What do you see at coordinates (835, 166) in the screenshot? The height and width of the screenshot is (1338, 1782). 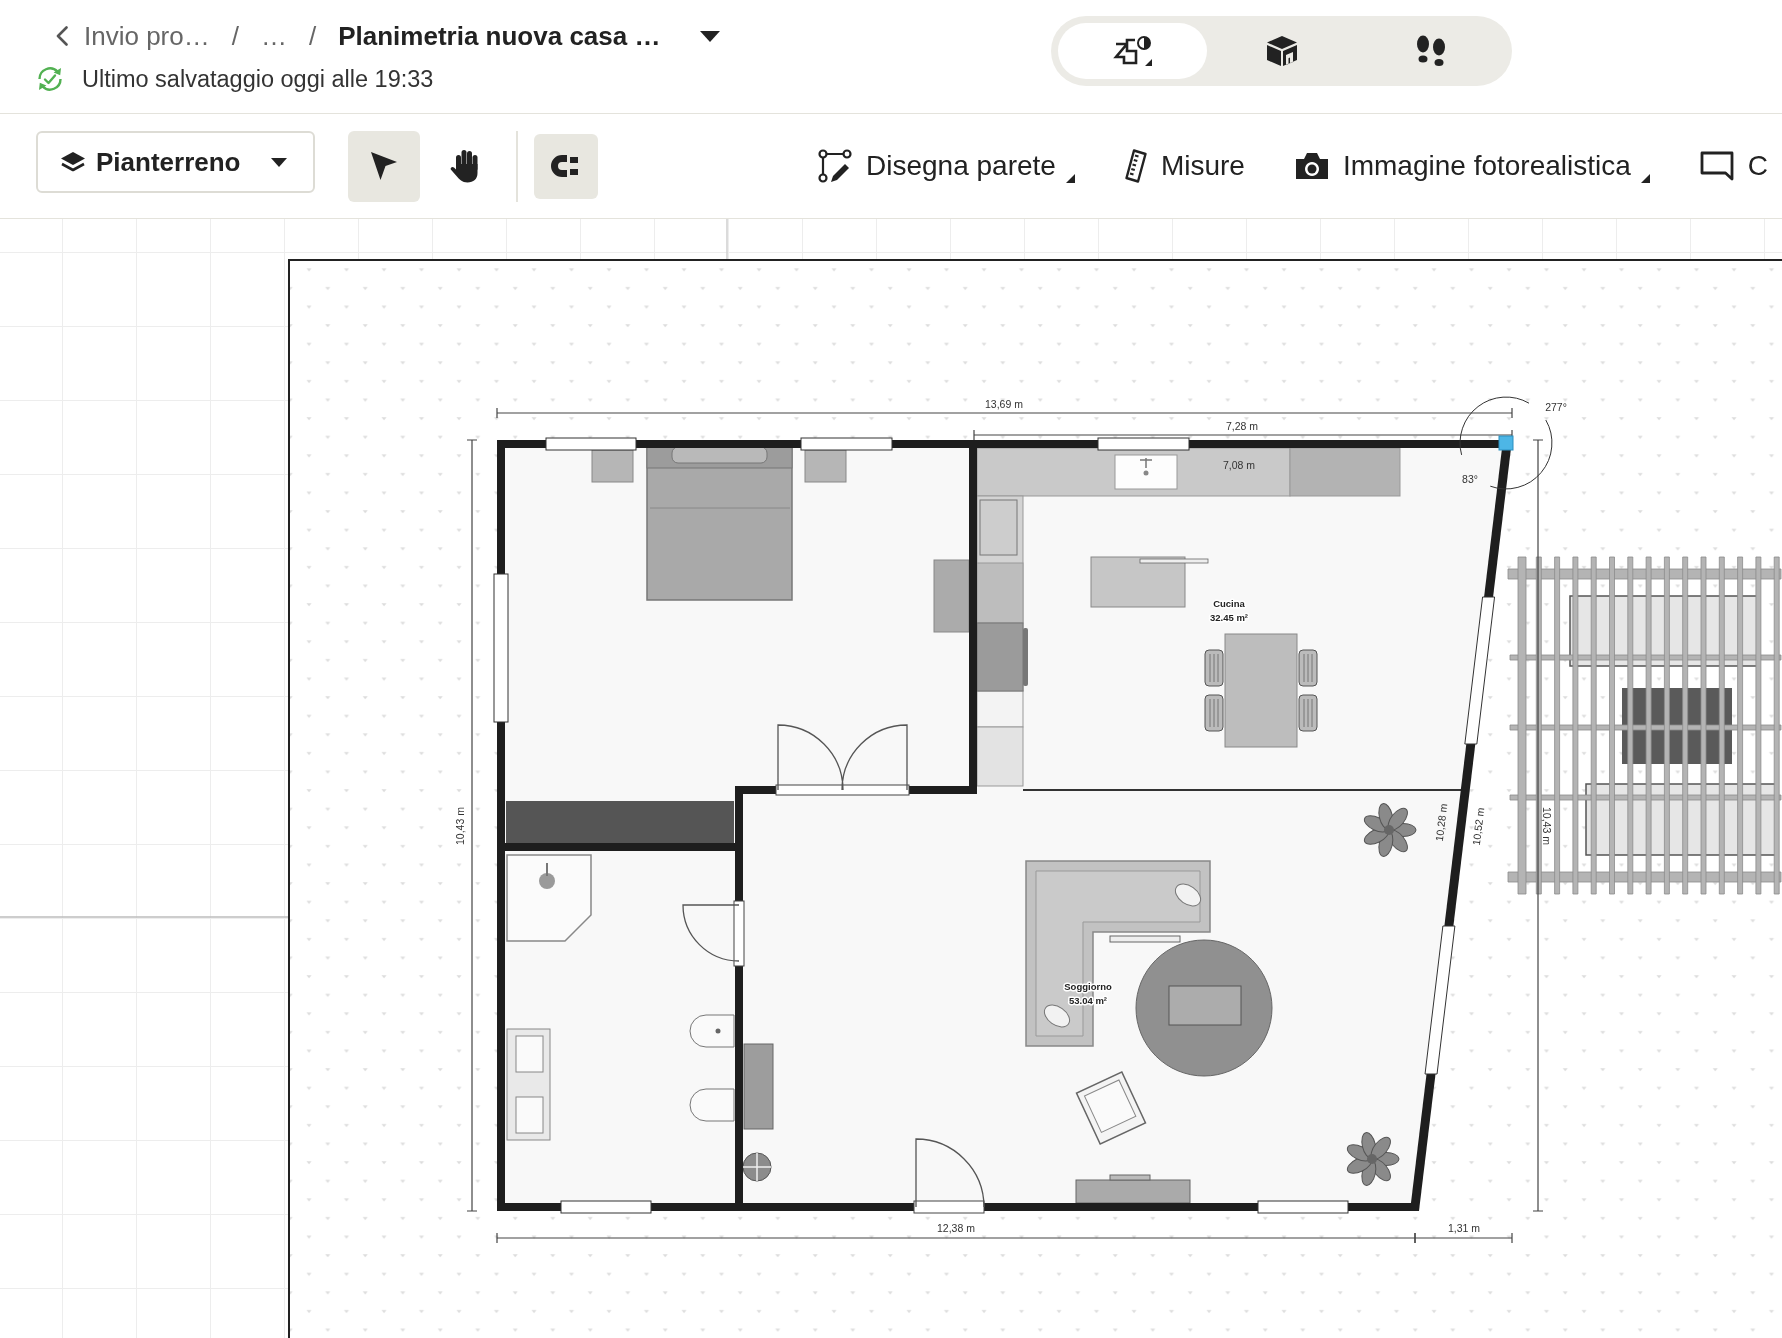 I see `wall-tool-icon` at bounding box center [835, 166].